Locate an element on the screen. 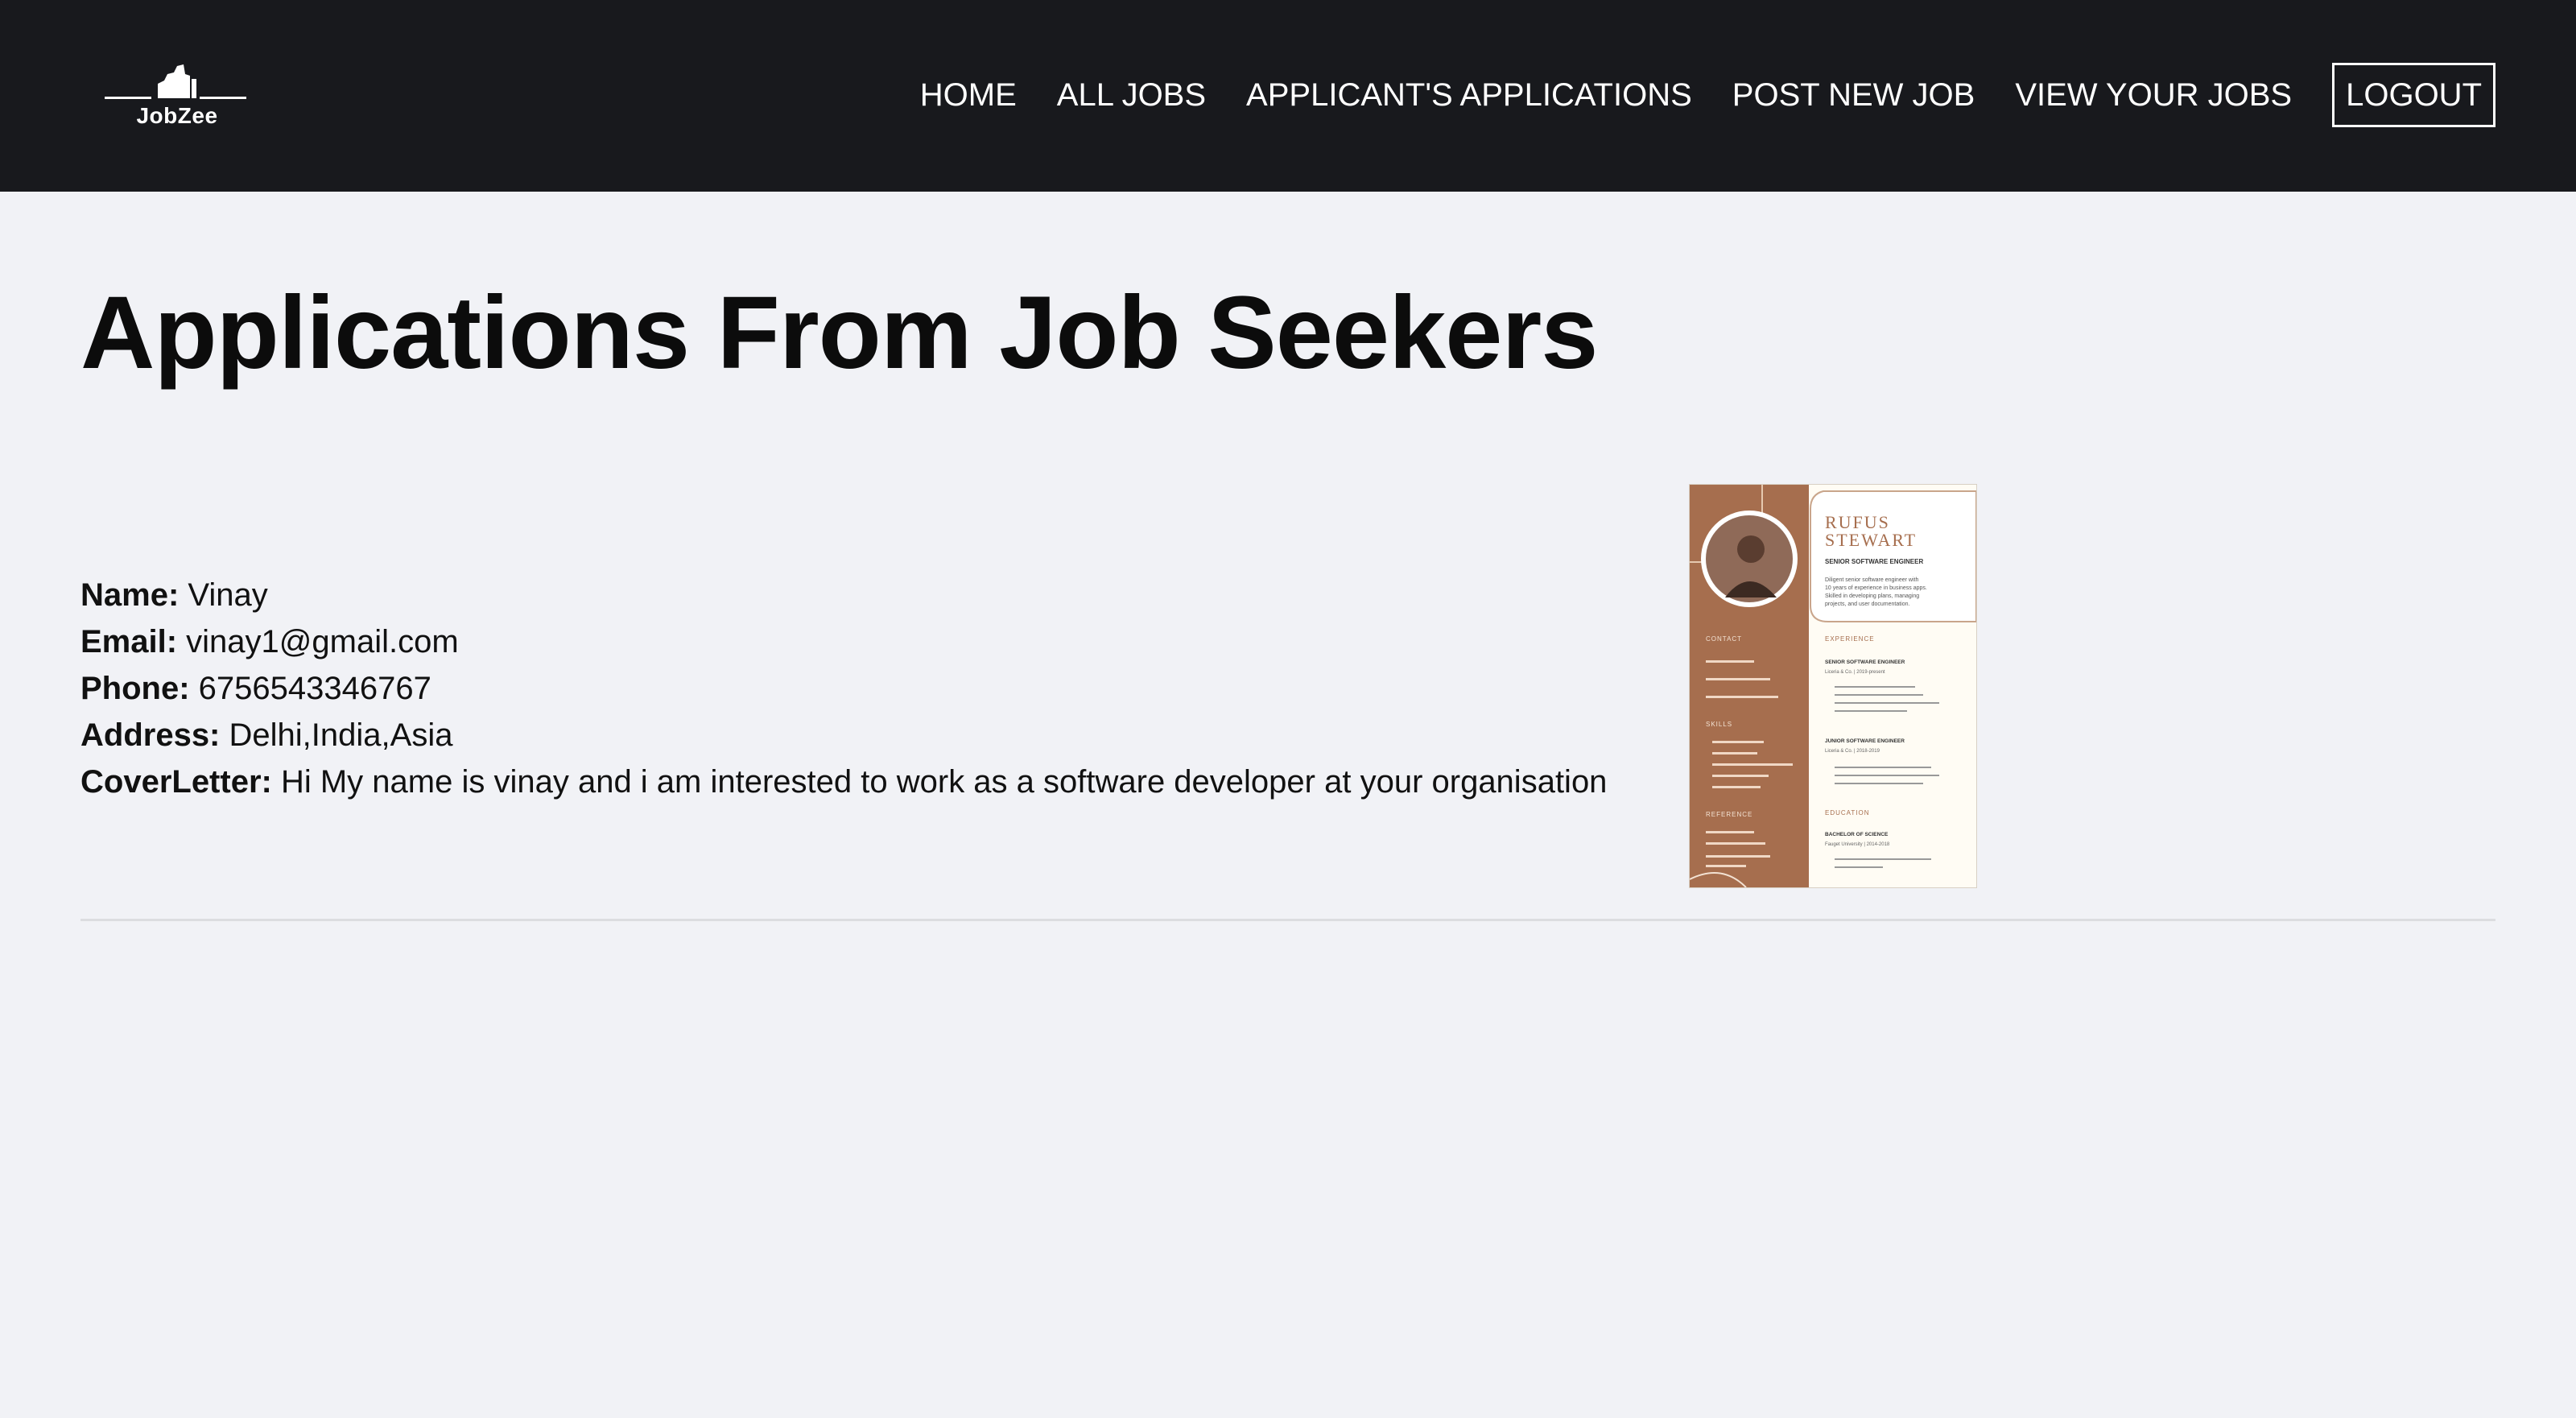  resume-role: SENIOR SOFTWARE ENGINEER is located at coordinates (1874, 561).